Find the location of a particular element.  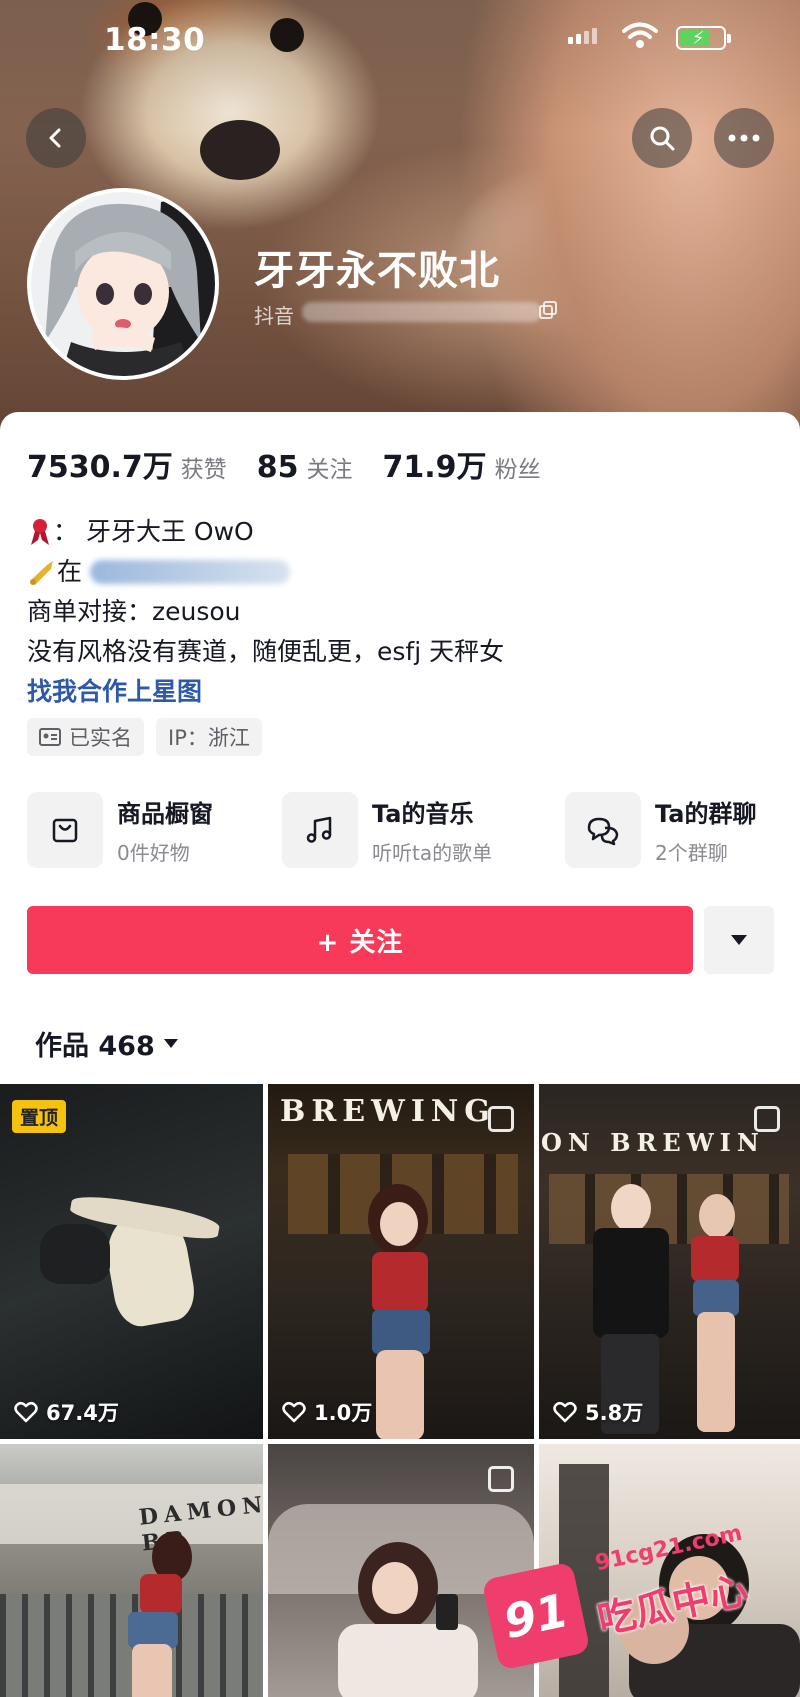

signal-icon is located at coordinates (582, 36).